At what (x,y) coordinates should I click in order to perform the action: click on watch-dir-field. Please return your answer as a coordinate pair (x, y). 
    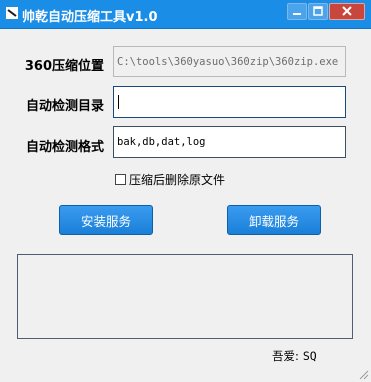
    Looking at the image, I should click on (229, 102).